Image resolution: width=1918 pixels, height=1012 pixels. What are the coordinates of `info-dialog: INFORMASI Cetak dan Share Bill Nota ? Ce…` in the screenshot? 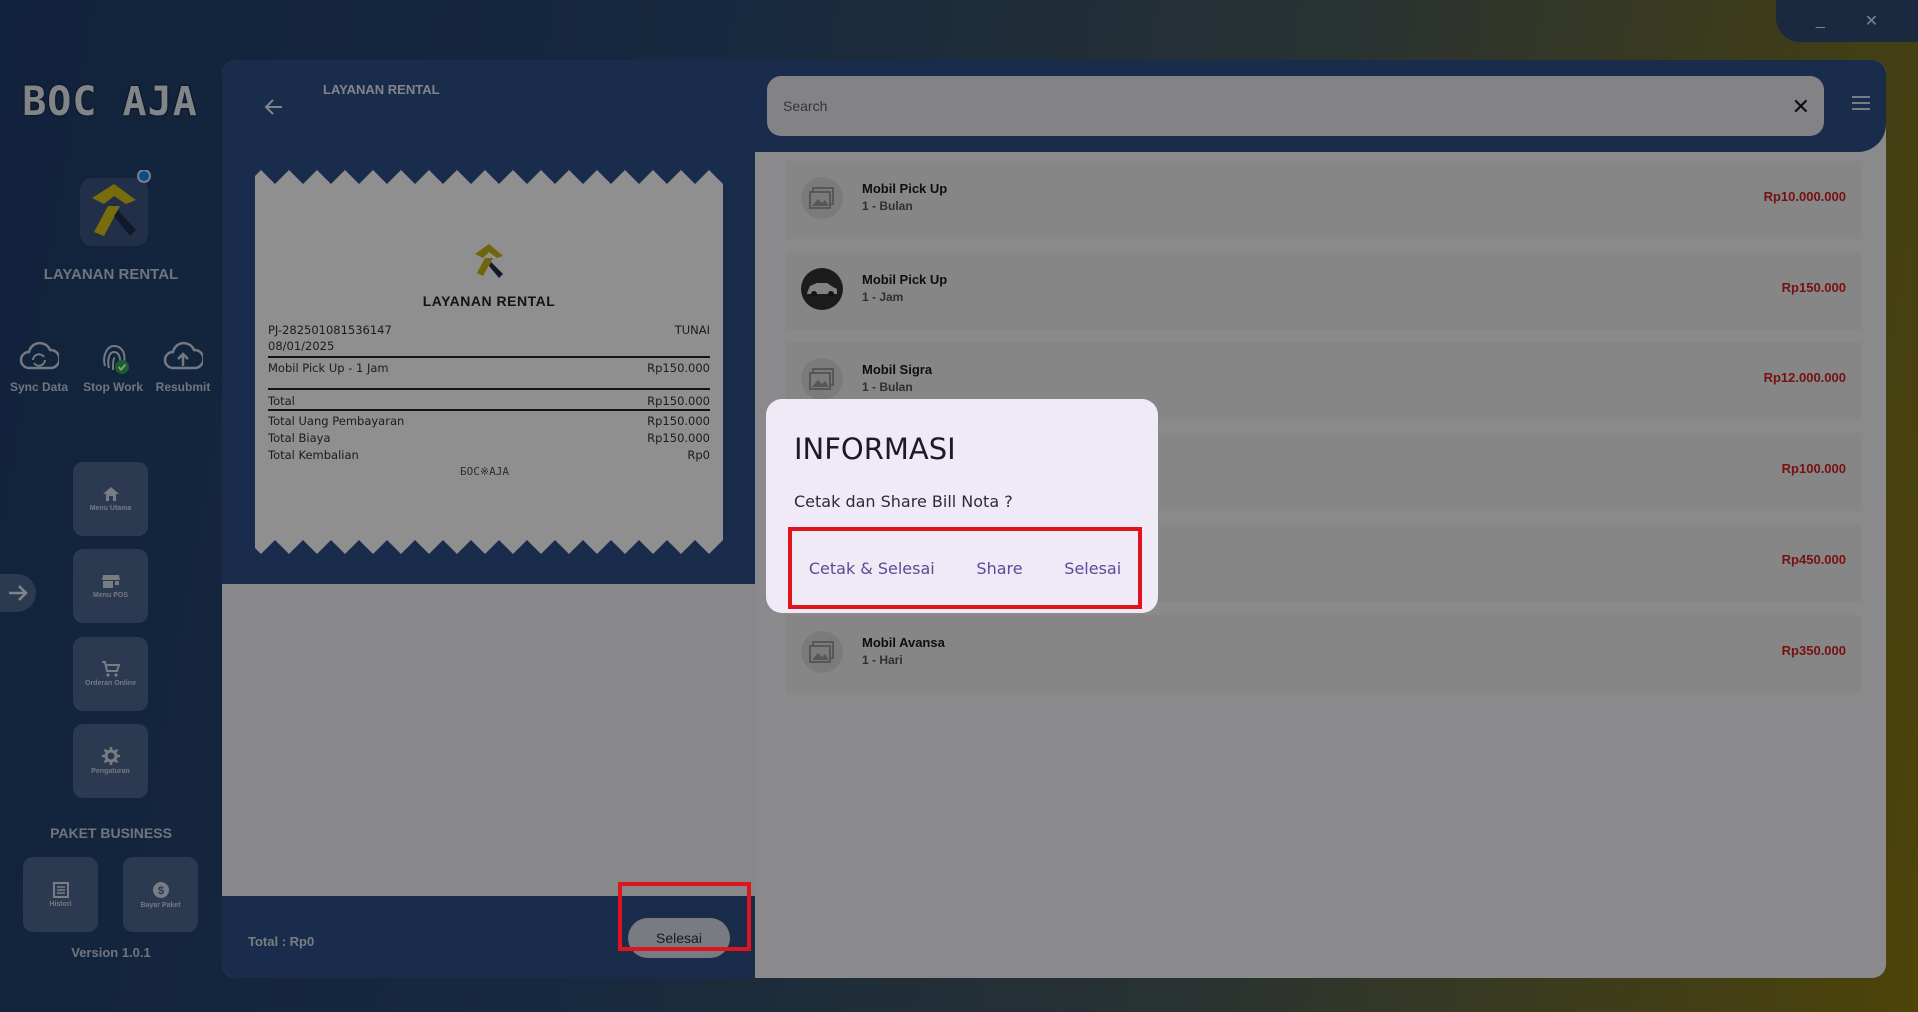 It's located at (962, 506).